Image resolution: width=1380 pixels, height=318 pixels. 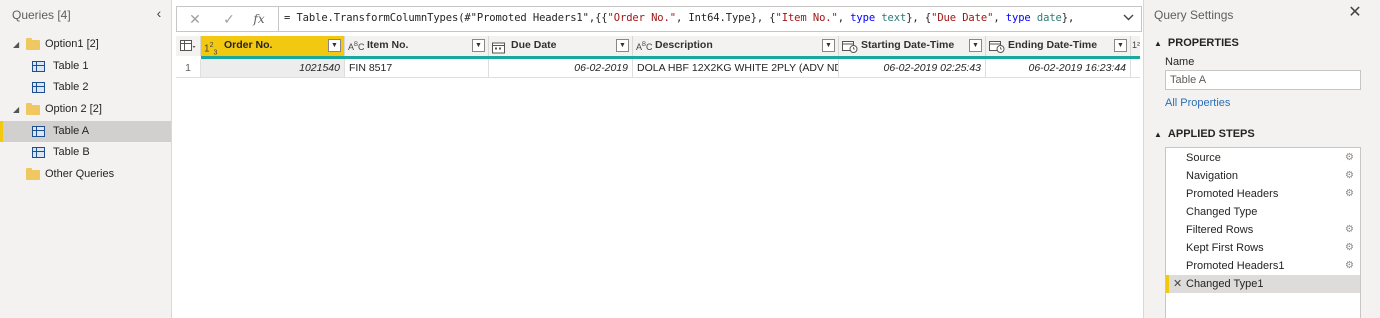 I want to click on formula-string: "Order No.", so click(x=642, y=18).